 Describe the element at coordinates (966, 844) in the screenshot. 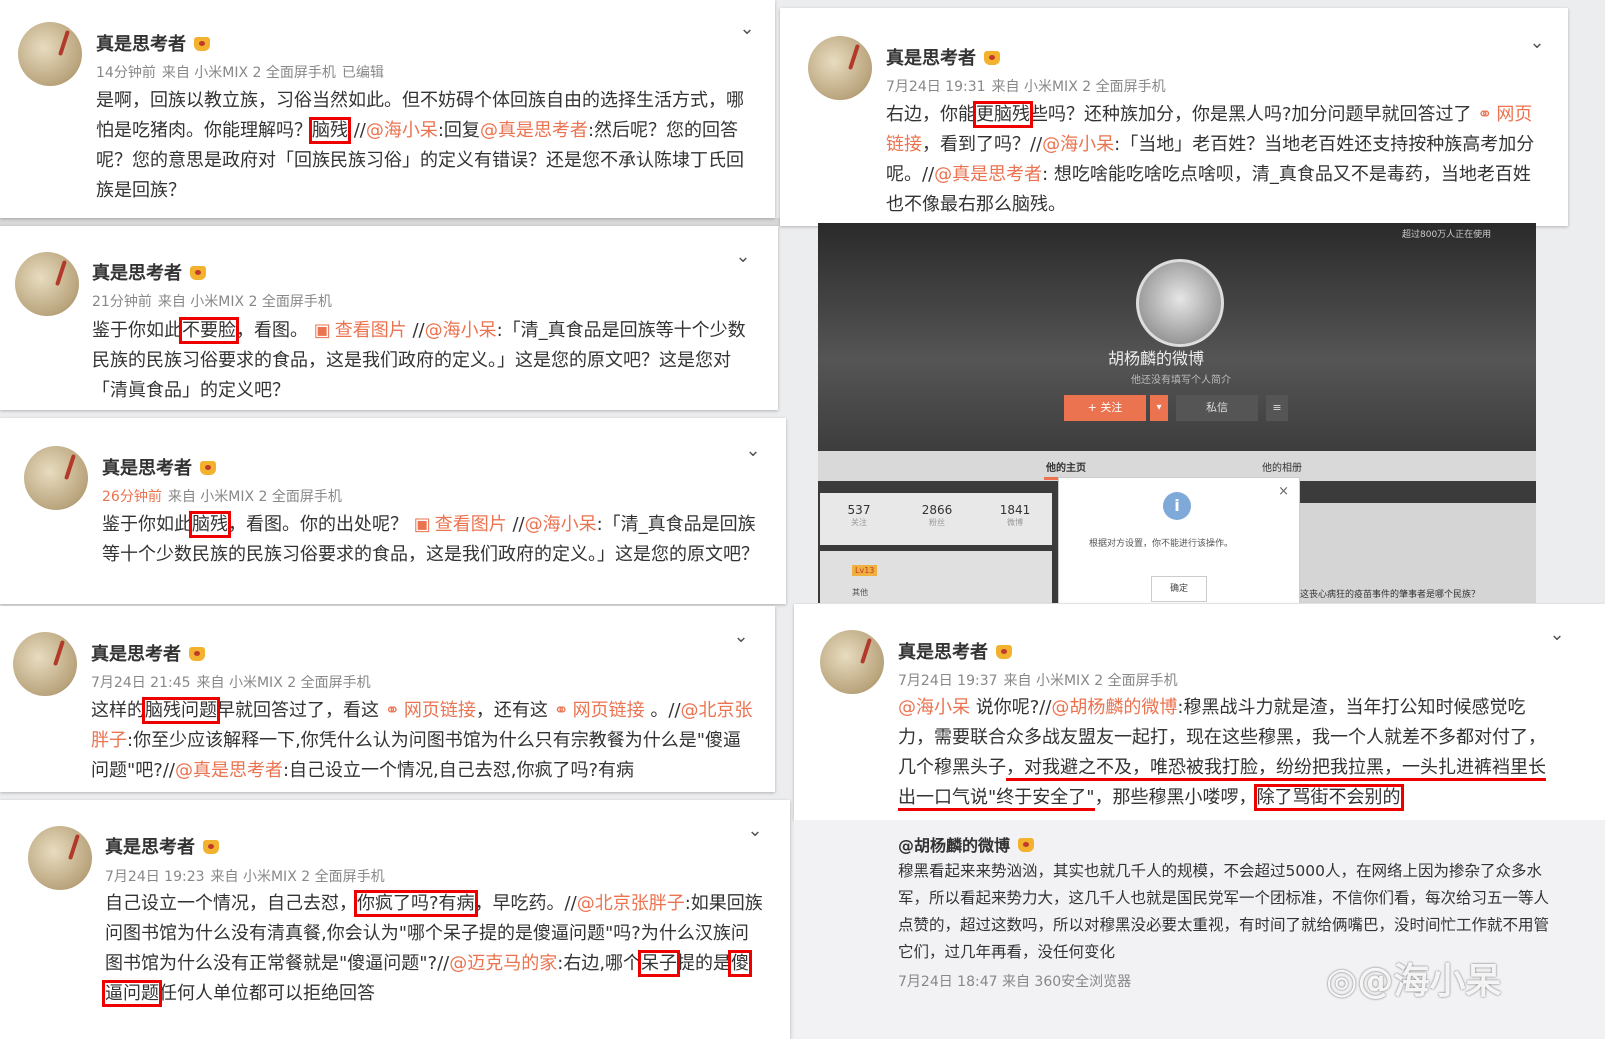

I see `quoted-author: @胡杨麟的微博` at that location.